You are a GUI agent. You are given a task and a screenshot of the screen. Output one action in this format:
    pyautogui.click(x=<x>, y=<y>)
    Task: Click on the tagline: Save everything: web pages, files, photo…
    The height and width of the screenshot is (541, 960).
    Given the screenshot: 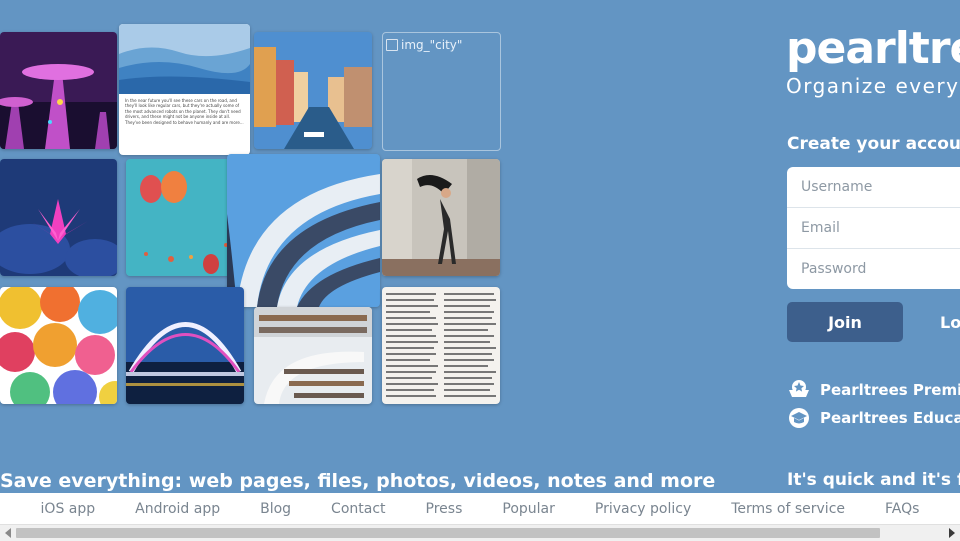 What is the action you would take?
    pyautogui.click(x=358, y=481)
    